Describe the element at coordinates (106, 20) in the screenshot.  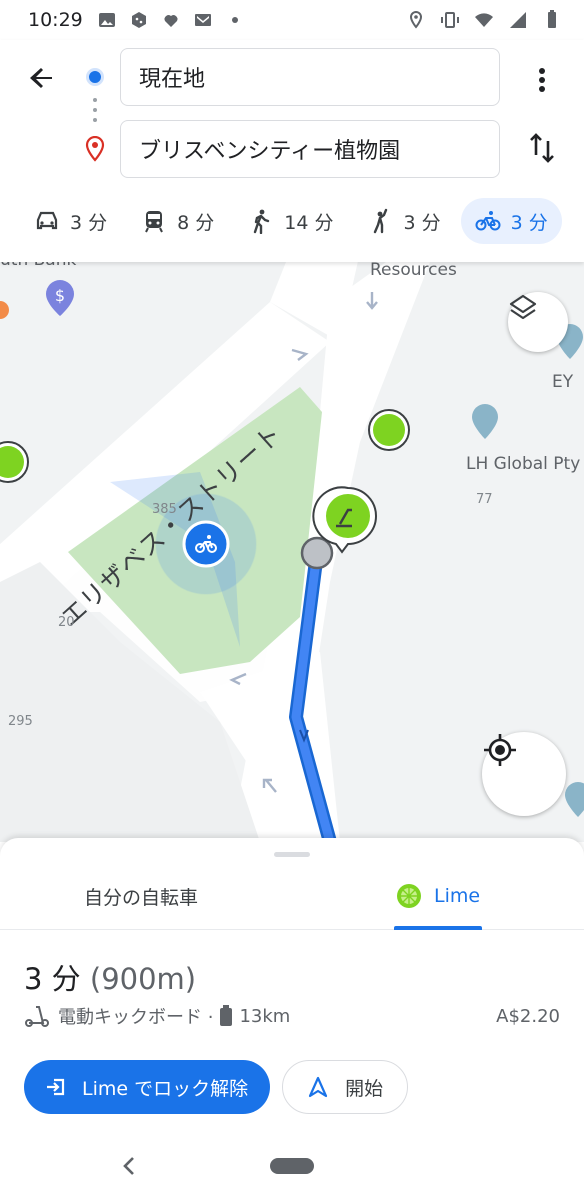
I see `image-icon` at that location.